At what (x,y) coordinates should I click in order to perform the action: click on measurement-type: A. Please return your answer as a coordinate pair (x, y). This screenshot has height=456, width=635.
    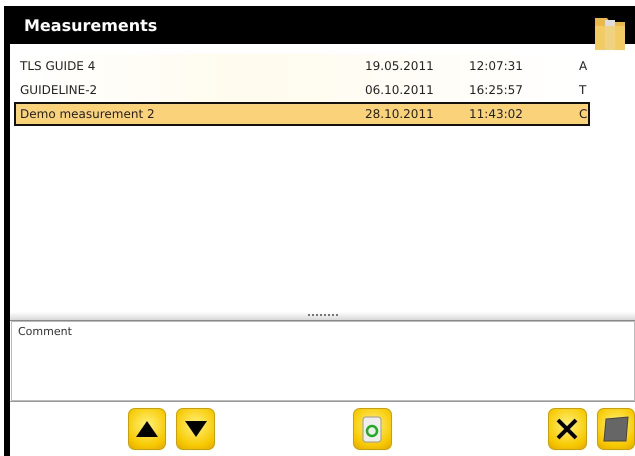
    Looking at the image, I should click on (583, 66).